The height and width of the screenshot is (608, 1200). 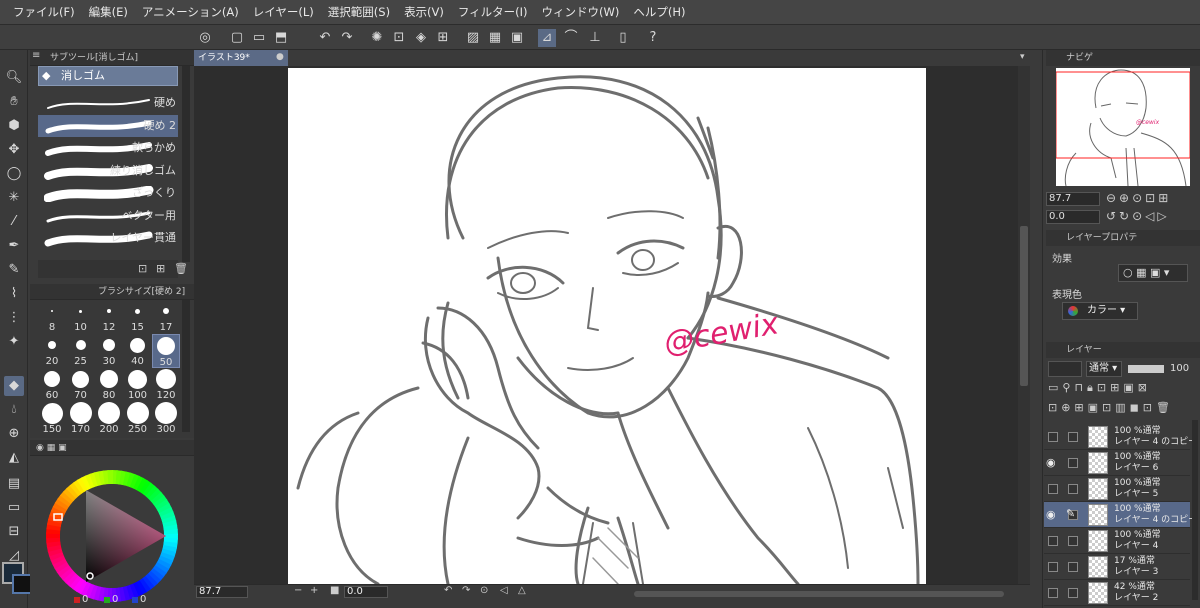 What do you see at coordinates (1146, 369) in the screenshot?
I see `opacity-slider` at bounding box center [1146, 369].